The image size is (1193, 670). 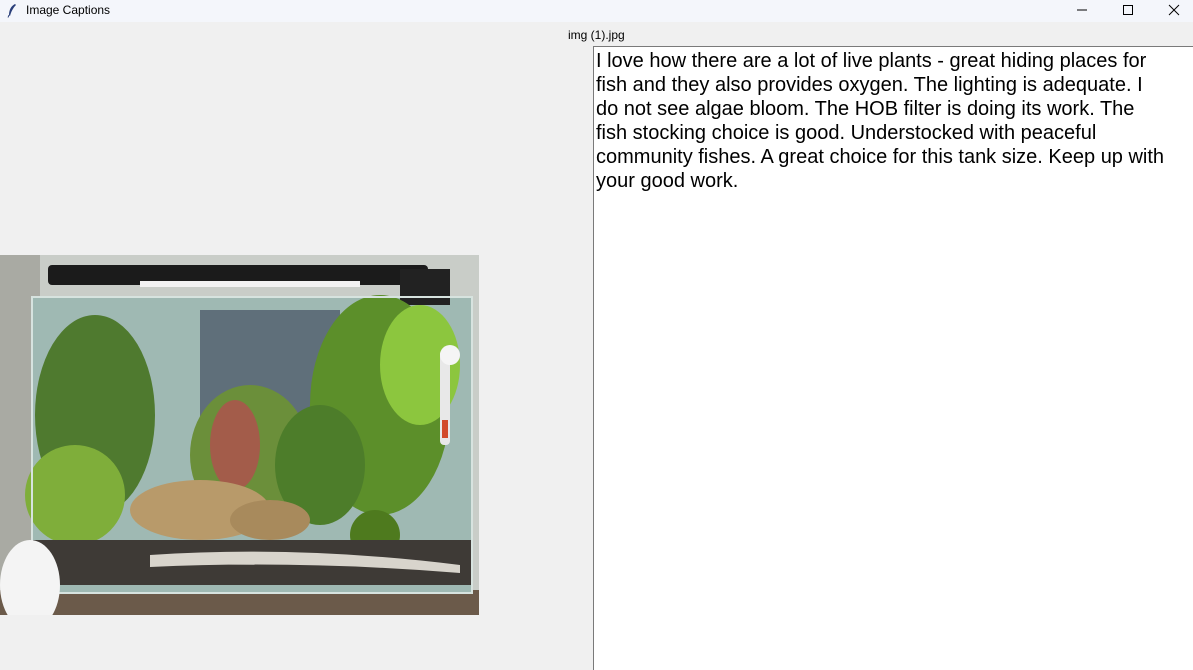 What do you see at coordinates (596, 11) in the screenshot?
I see `title-bar: Image Captions` at bounding box center [596, 11].